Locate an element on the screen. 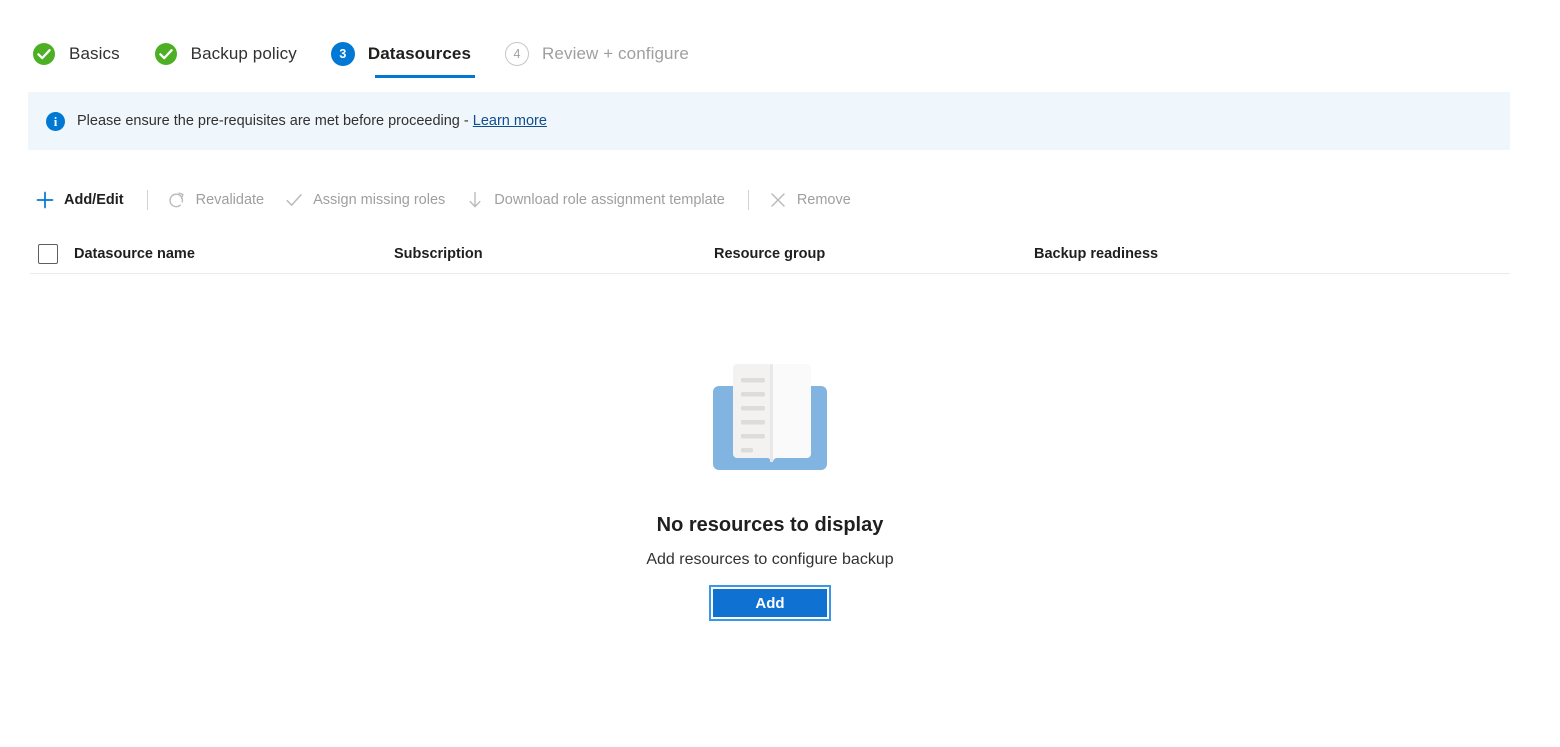 This screenshot has width=1560, height=747. open-book-icon is located at coordinates (770, 415).